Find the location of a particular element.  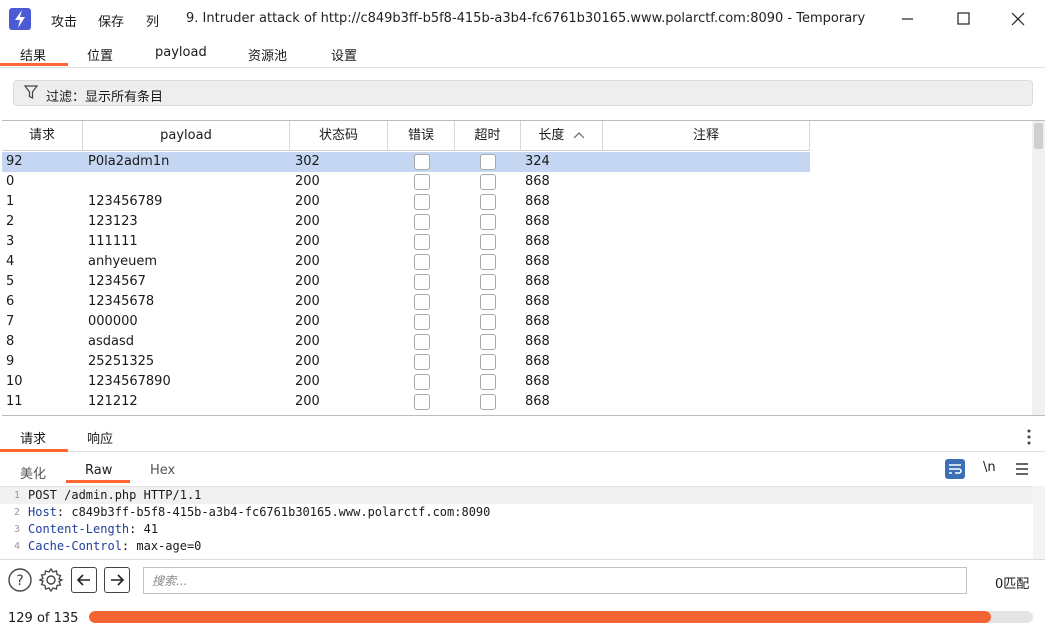

table-row: 11 121212 200 868 is located at coordinates (406, 402).